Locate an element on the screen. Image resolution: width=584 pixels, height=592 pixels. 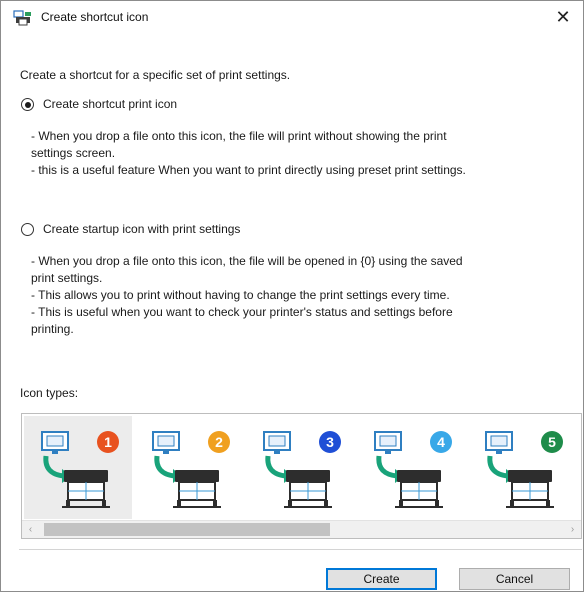
icon-number-badge: 5 is located at coordinates (552, 442).